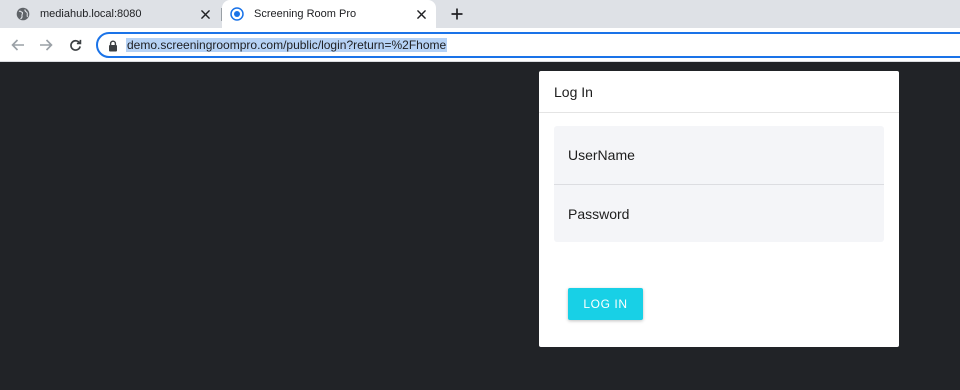 This screenshot has width=960, height=390. What do you see at coordinates (75, 45) in the screenshot?
I see `reload-icon` at bounding box center [75, 45].